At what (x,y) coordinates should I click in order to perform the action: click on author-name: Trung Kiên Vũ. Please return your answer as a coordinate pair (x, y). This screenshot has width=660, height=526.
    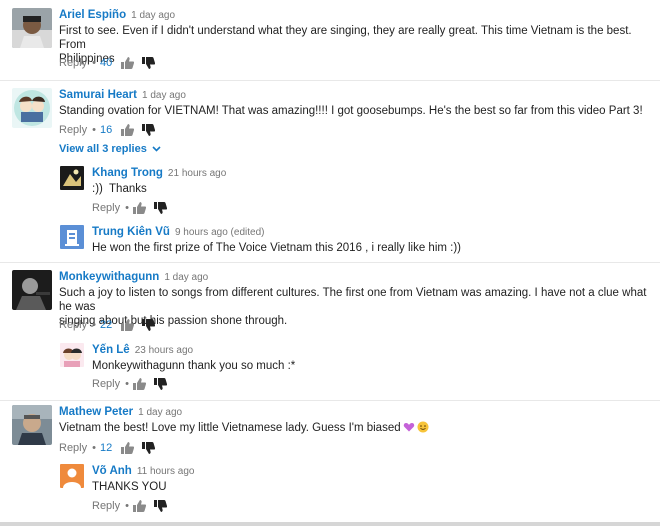
    Looking at the image, I should click on (131, 232).